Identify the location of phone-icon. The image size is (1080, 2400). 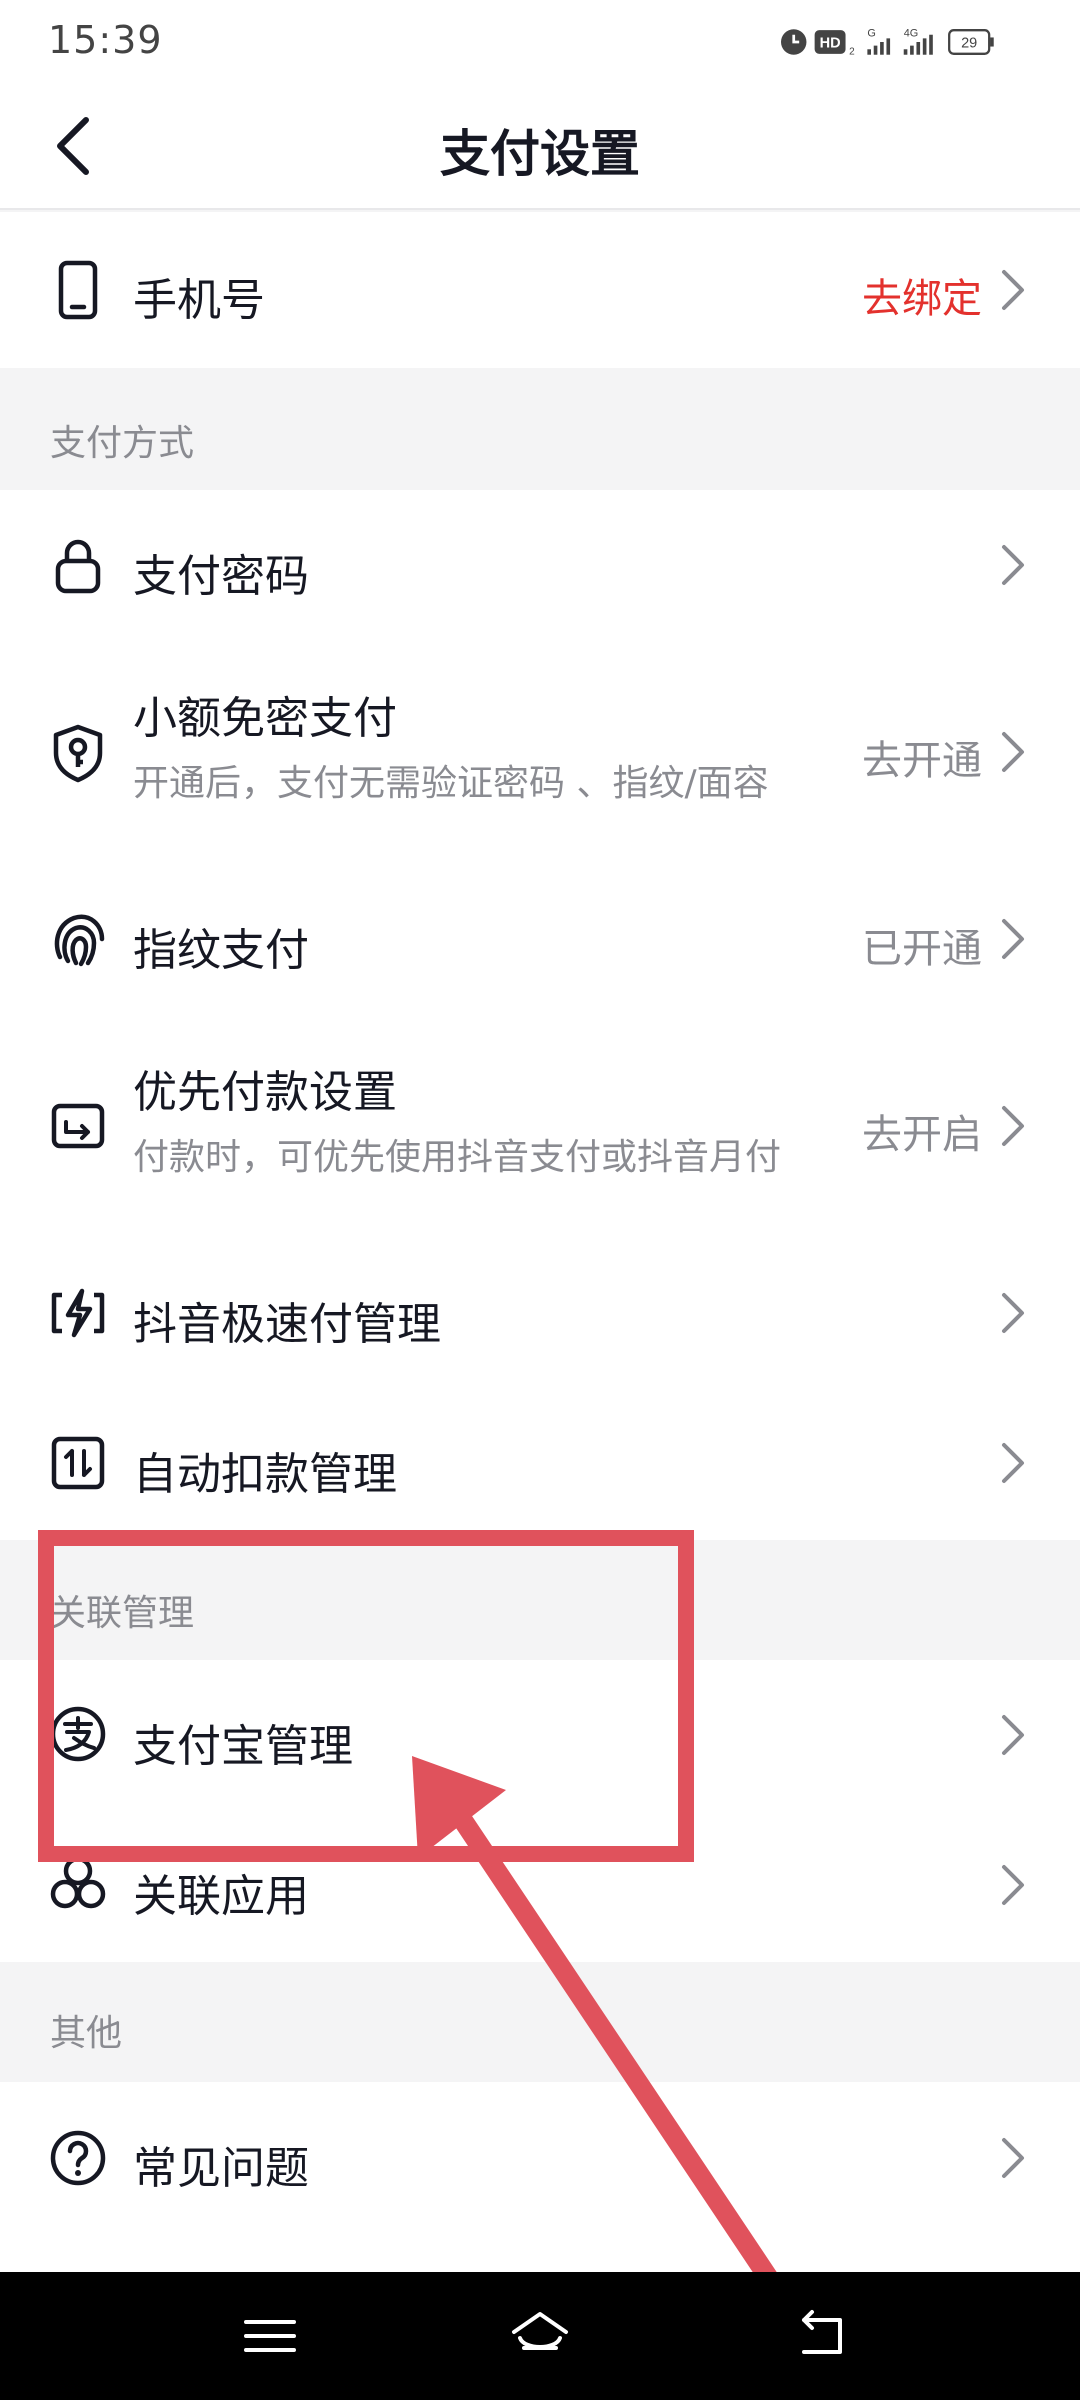
(78, 290).